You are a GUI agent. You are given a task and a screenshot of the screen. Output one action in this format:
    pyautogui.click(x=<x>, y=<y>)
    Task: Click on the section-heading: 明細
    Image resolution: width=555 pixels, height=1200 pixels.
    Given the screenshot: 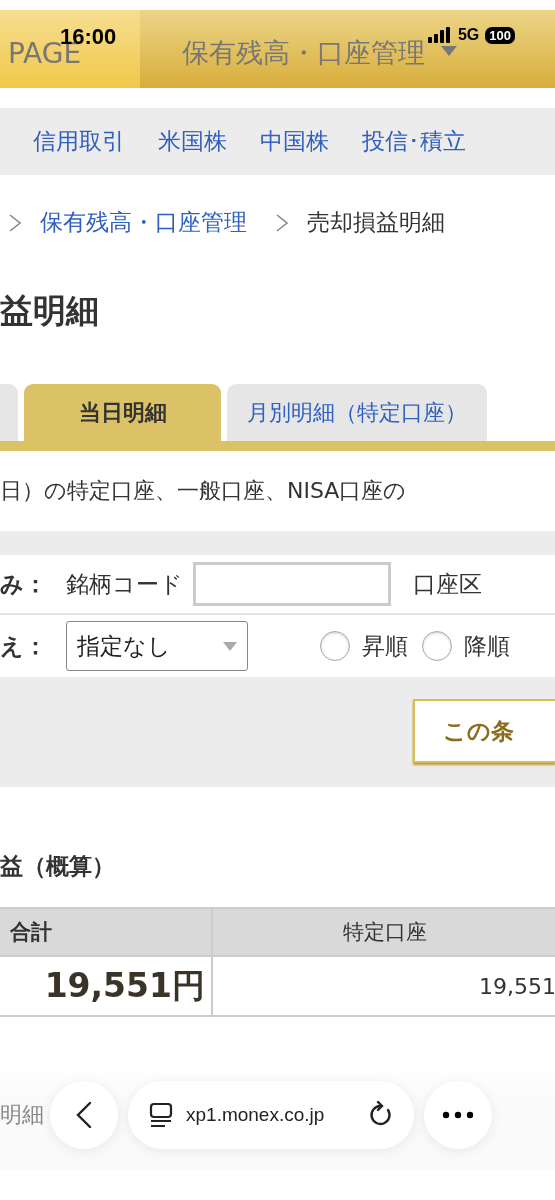 What is the action you would take?
    pyautogui.click(x=22, y=1115)
    